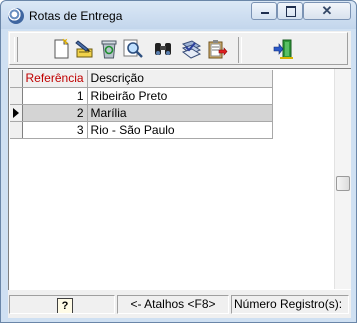 This screenshot has height=323, width=357. I want to click on table-row: 3 Rio - São Paulo, so click(141, 130).